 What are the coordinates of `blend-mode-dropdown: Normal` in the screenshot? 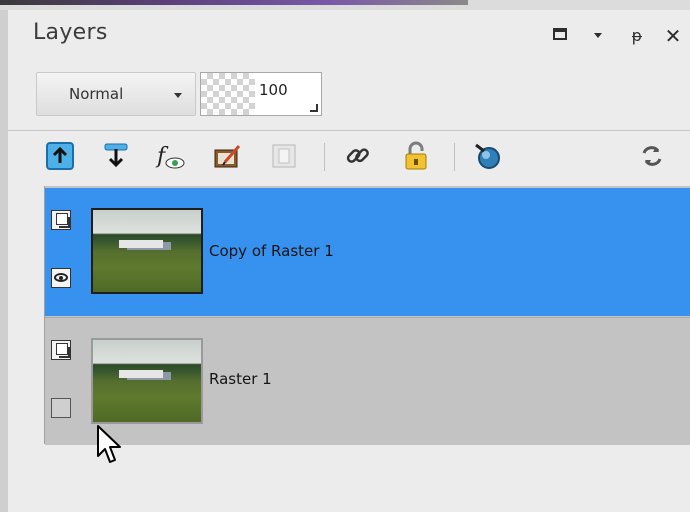 It's located at (116, 94).